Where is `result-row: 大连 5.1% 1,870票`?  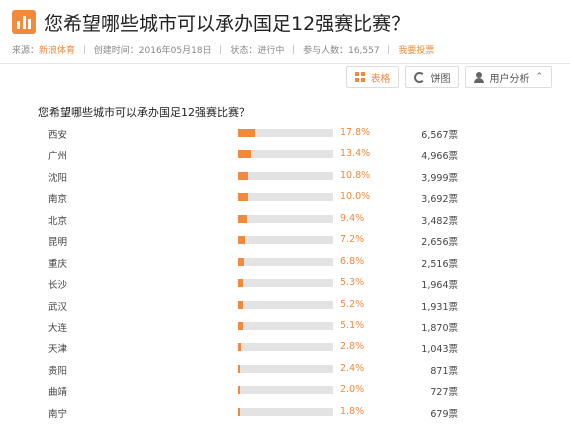
result-row: 大连 5.1% 1,870票 is located at coordinates (285, 326).